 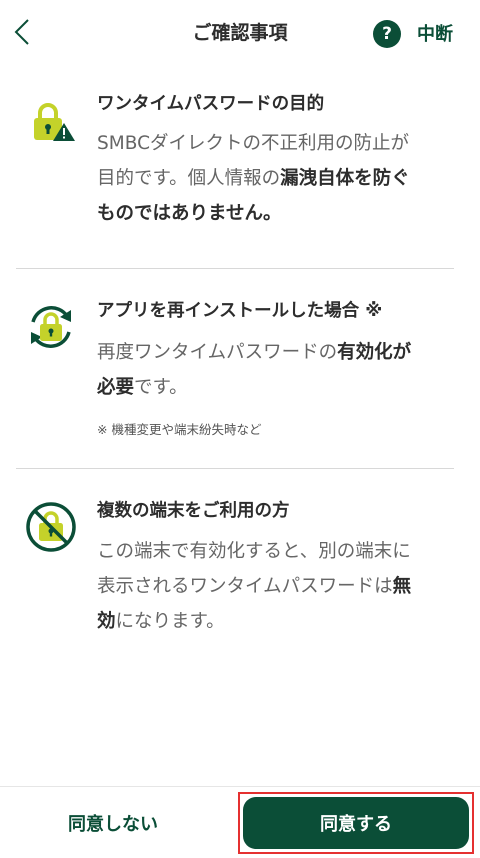 What do you see at coordinates (179, 429) in the screenshot?
I see `section-note: ※ 機種変更や端末紛失時など` at bounding box center [179, 429].